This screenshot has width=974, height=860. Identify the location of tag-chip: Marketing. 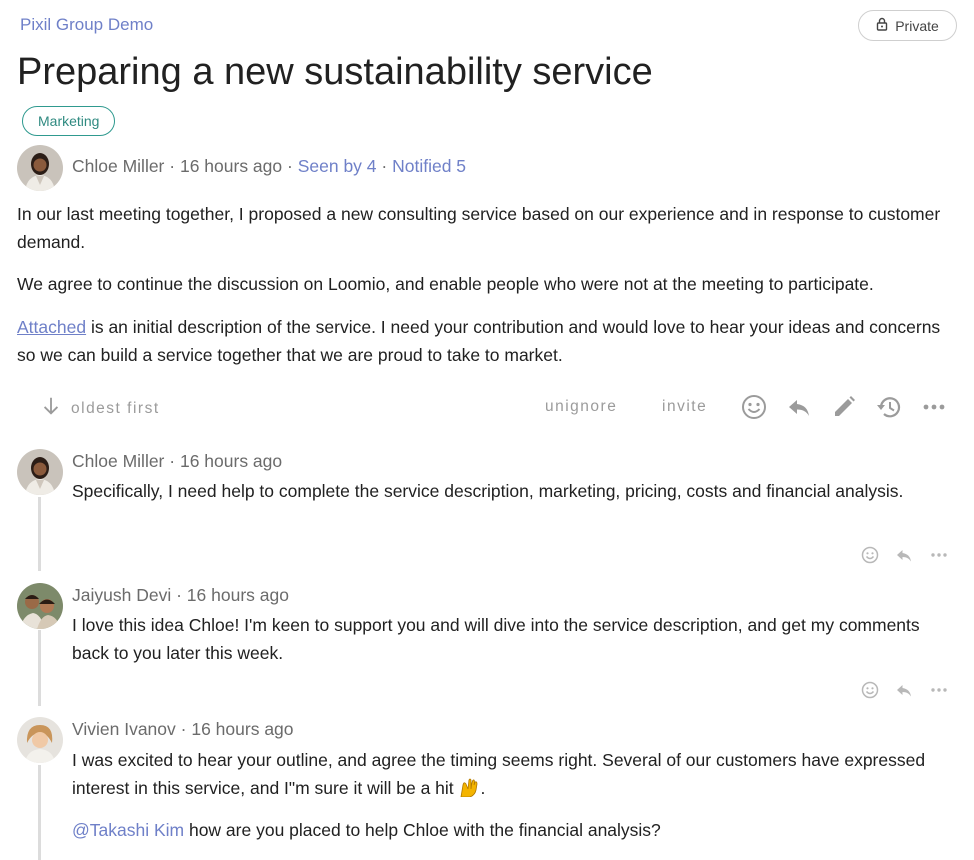
(69, 121).